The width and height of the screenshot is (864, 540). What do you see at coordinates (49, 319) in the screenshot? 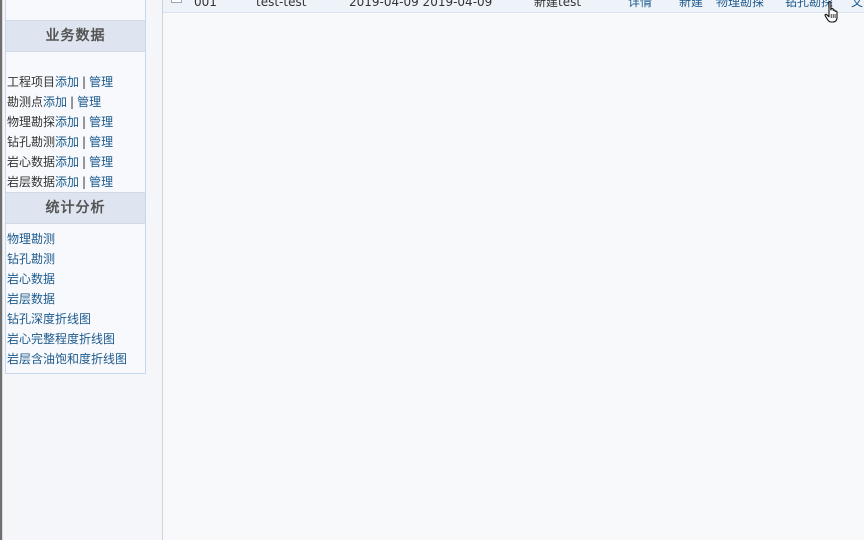
I see `stats-link-drill-depth-chart: 钻孔深度折线图` at bounding box center [49, 319].